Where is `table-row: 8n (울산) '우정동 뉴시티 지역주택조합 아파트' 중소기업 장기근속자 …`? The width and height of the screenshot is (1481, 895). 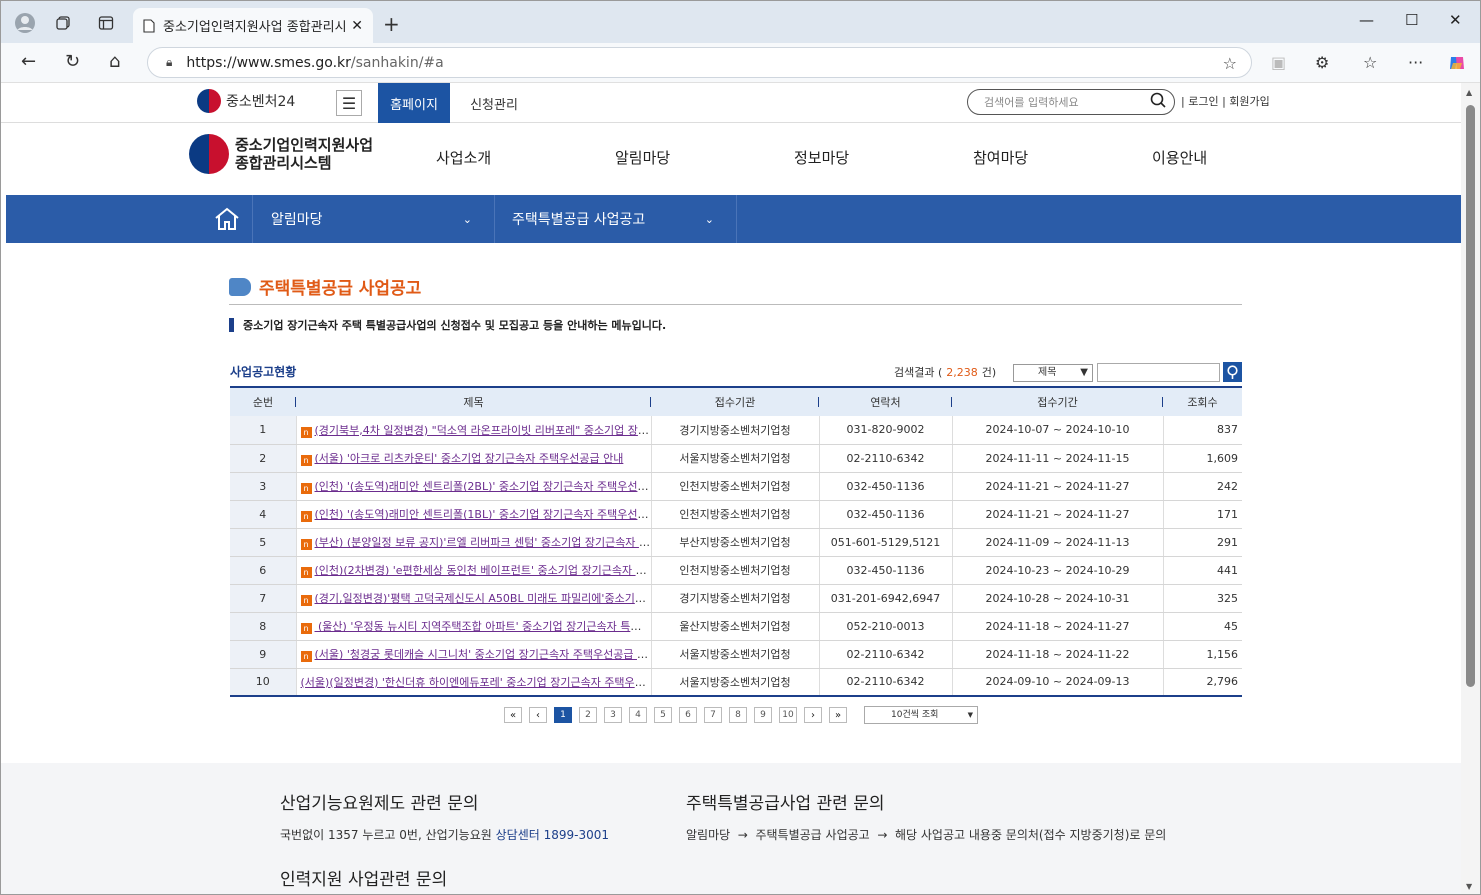 table-row: 8n (울산) '우정동 뉴시티 지역주택조합 아파트' 중소기업 장기근속자 … is located at coordinates (736, 626).